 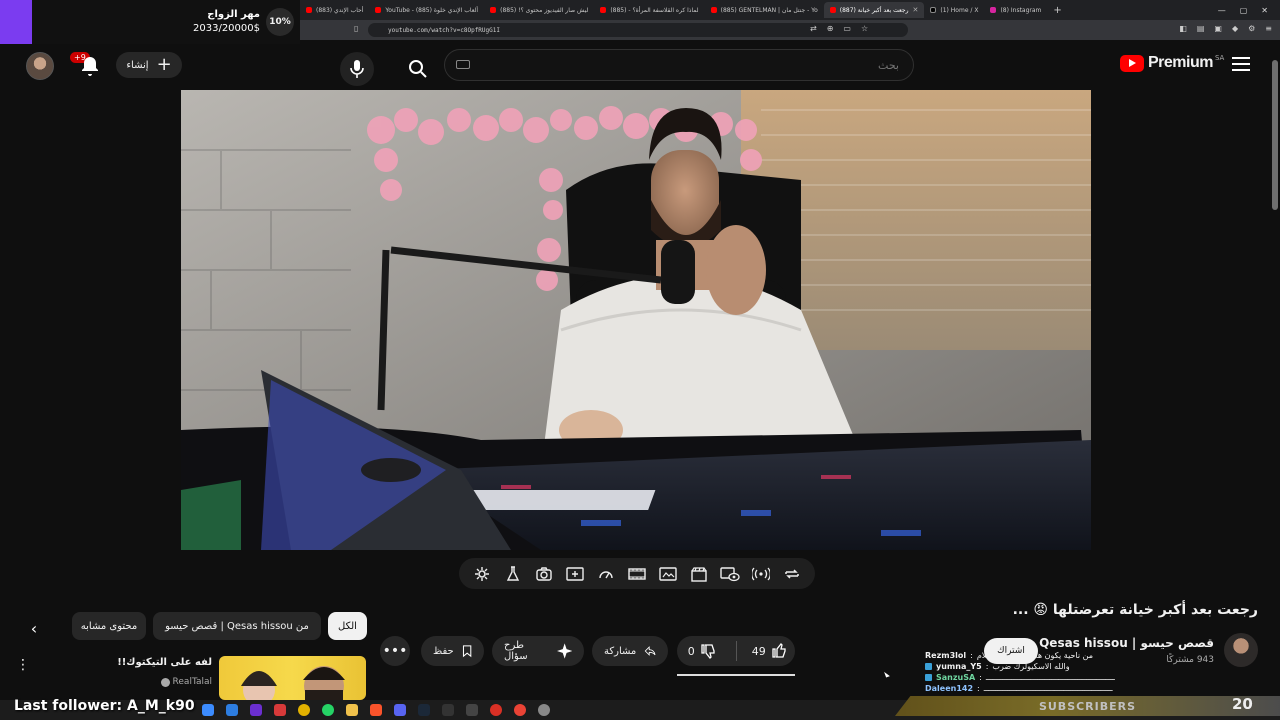 What do you see at coordinates (23, 665) in the screenshot?
I see `kebab-menu-icon: ⋮` at bounding box center [23, 665].